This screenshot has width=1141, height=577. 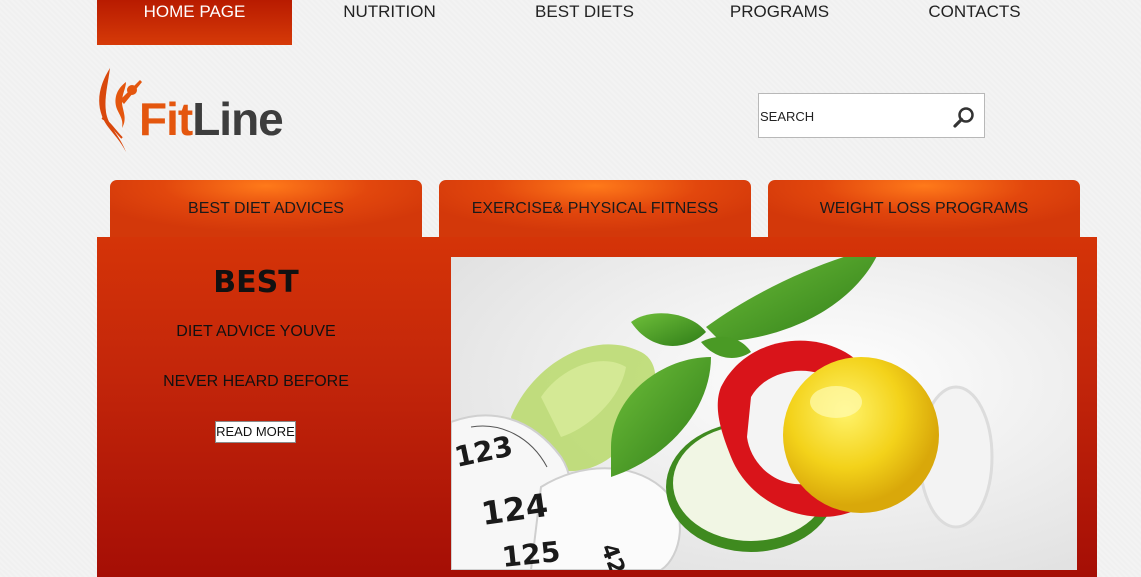 I want to click on search-box, so click(x=871, y=115).